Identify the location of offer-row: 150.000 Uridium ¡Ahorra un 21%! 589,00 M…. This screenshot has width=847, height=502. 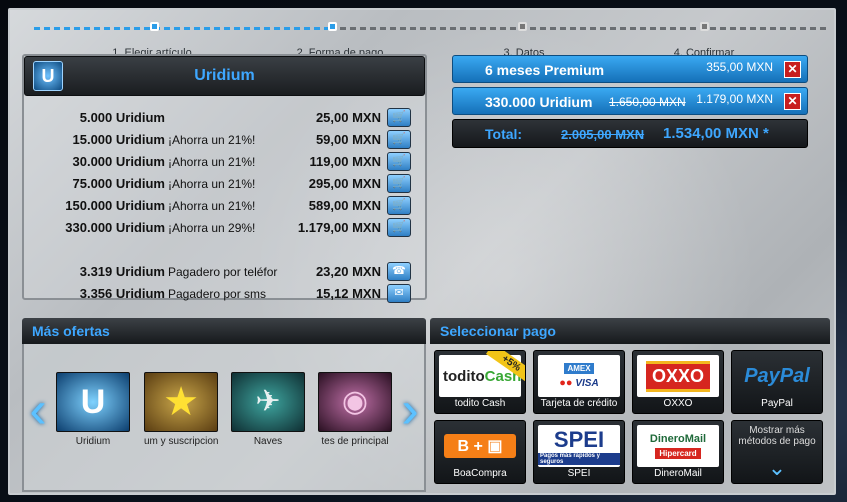
(224, 206).